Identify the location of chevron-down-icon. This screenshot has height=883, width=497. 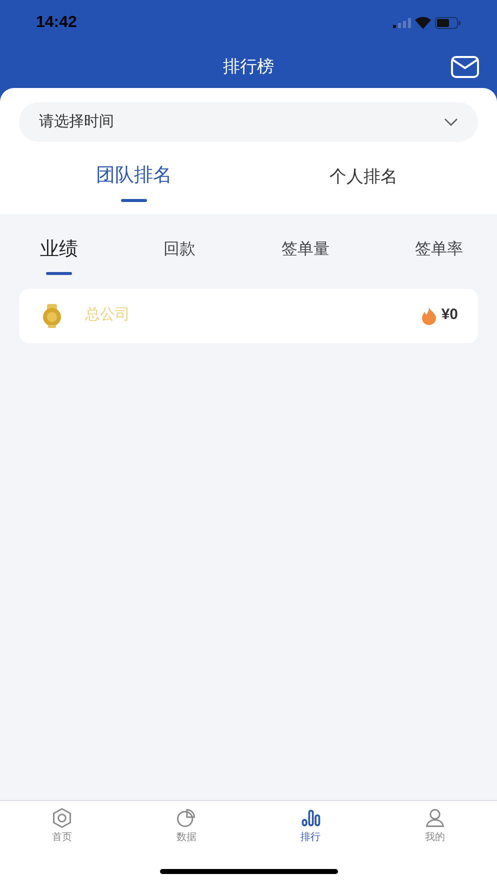
(451, 122).